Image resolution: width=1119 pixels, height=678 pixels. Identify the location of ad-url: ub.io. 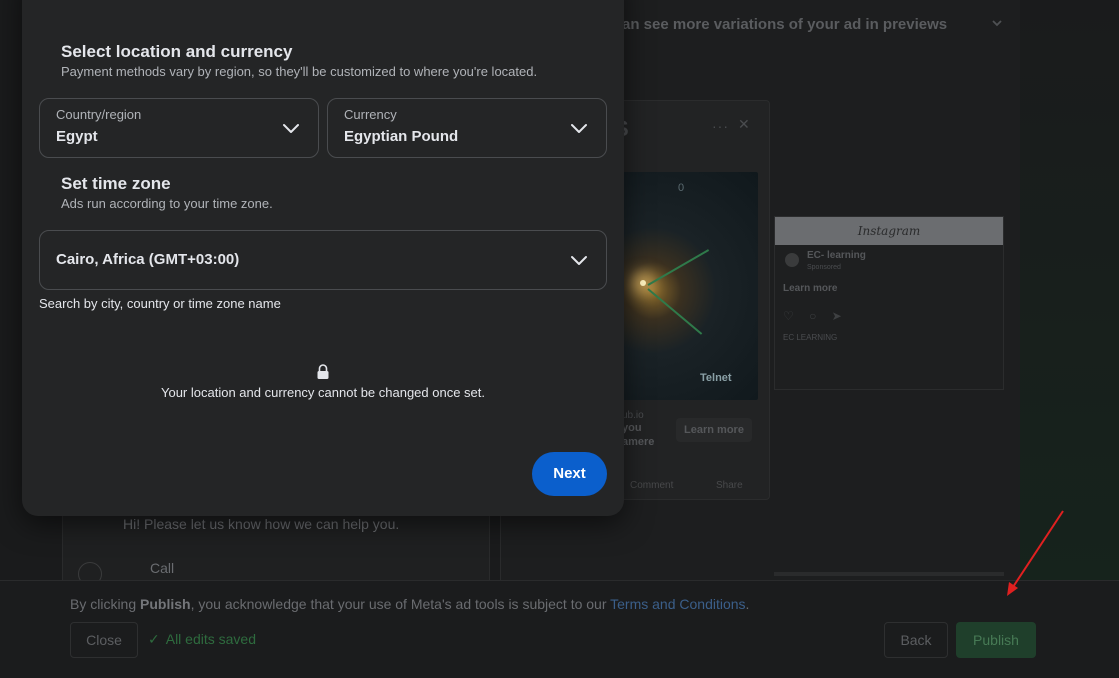
(633, 415).